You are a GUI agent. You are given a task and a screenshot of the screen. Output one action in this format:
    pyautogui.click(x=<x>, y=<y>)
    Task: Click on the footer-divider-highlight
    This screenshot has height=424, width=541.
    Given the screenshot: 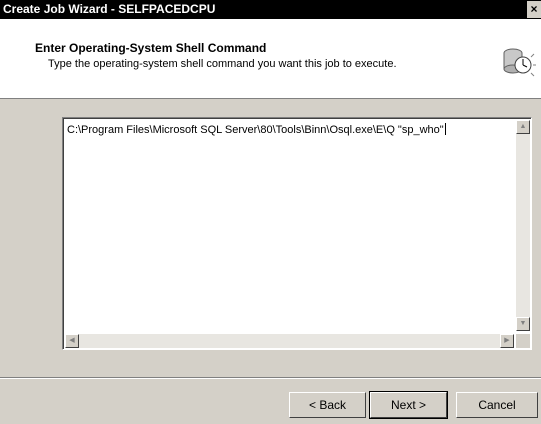 What is the action you would take?
    pyautogui.click(x=270, y=378)
    